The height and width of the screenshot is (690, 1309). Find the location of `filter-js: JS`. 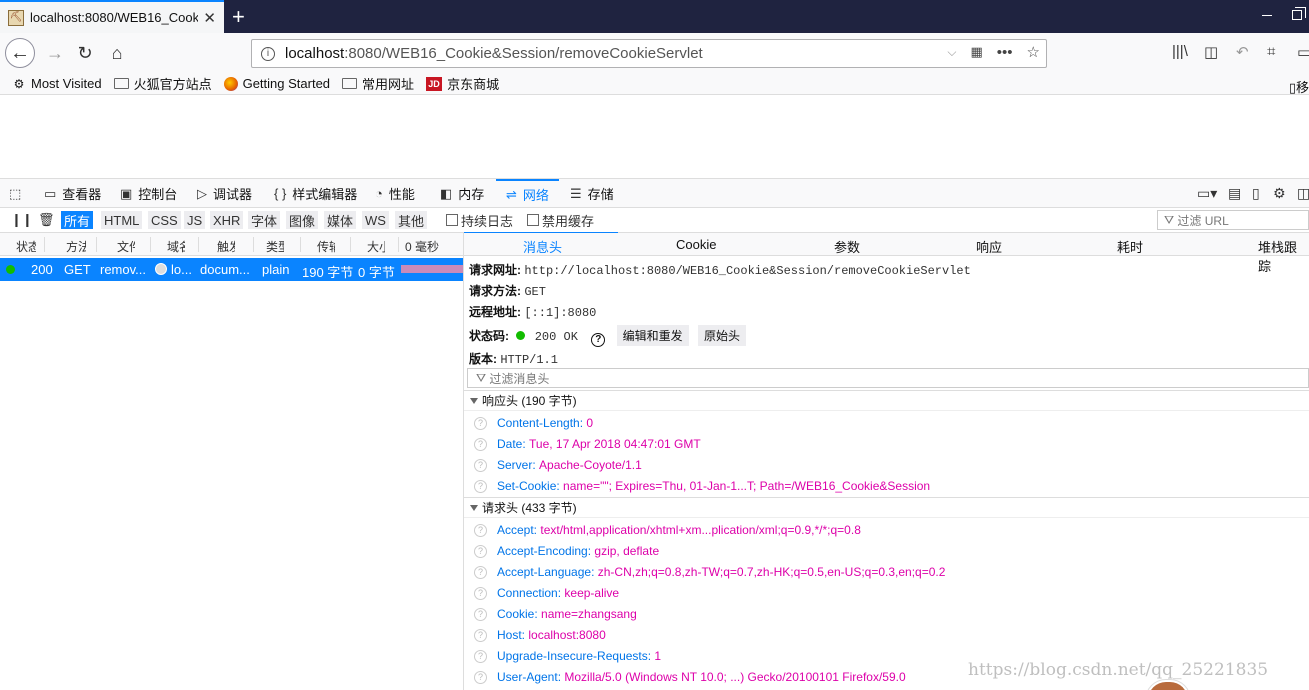

filter-js: JS is located at coordinates (195, 220).